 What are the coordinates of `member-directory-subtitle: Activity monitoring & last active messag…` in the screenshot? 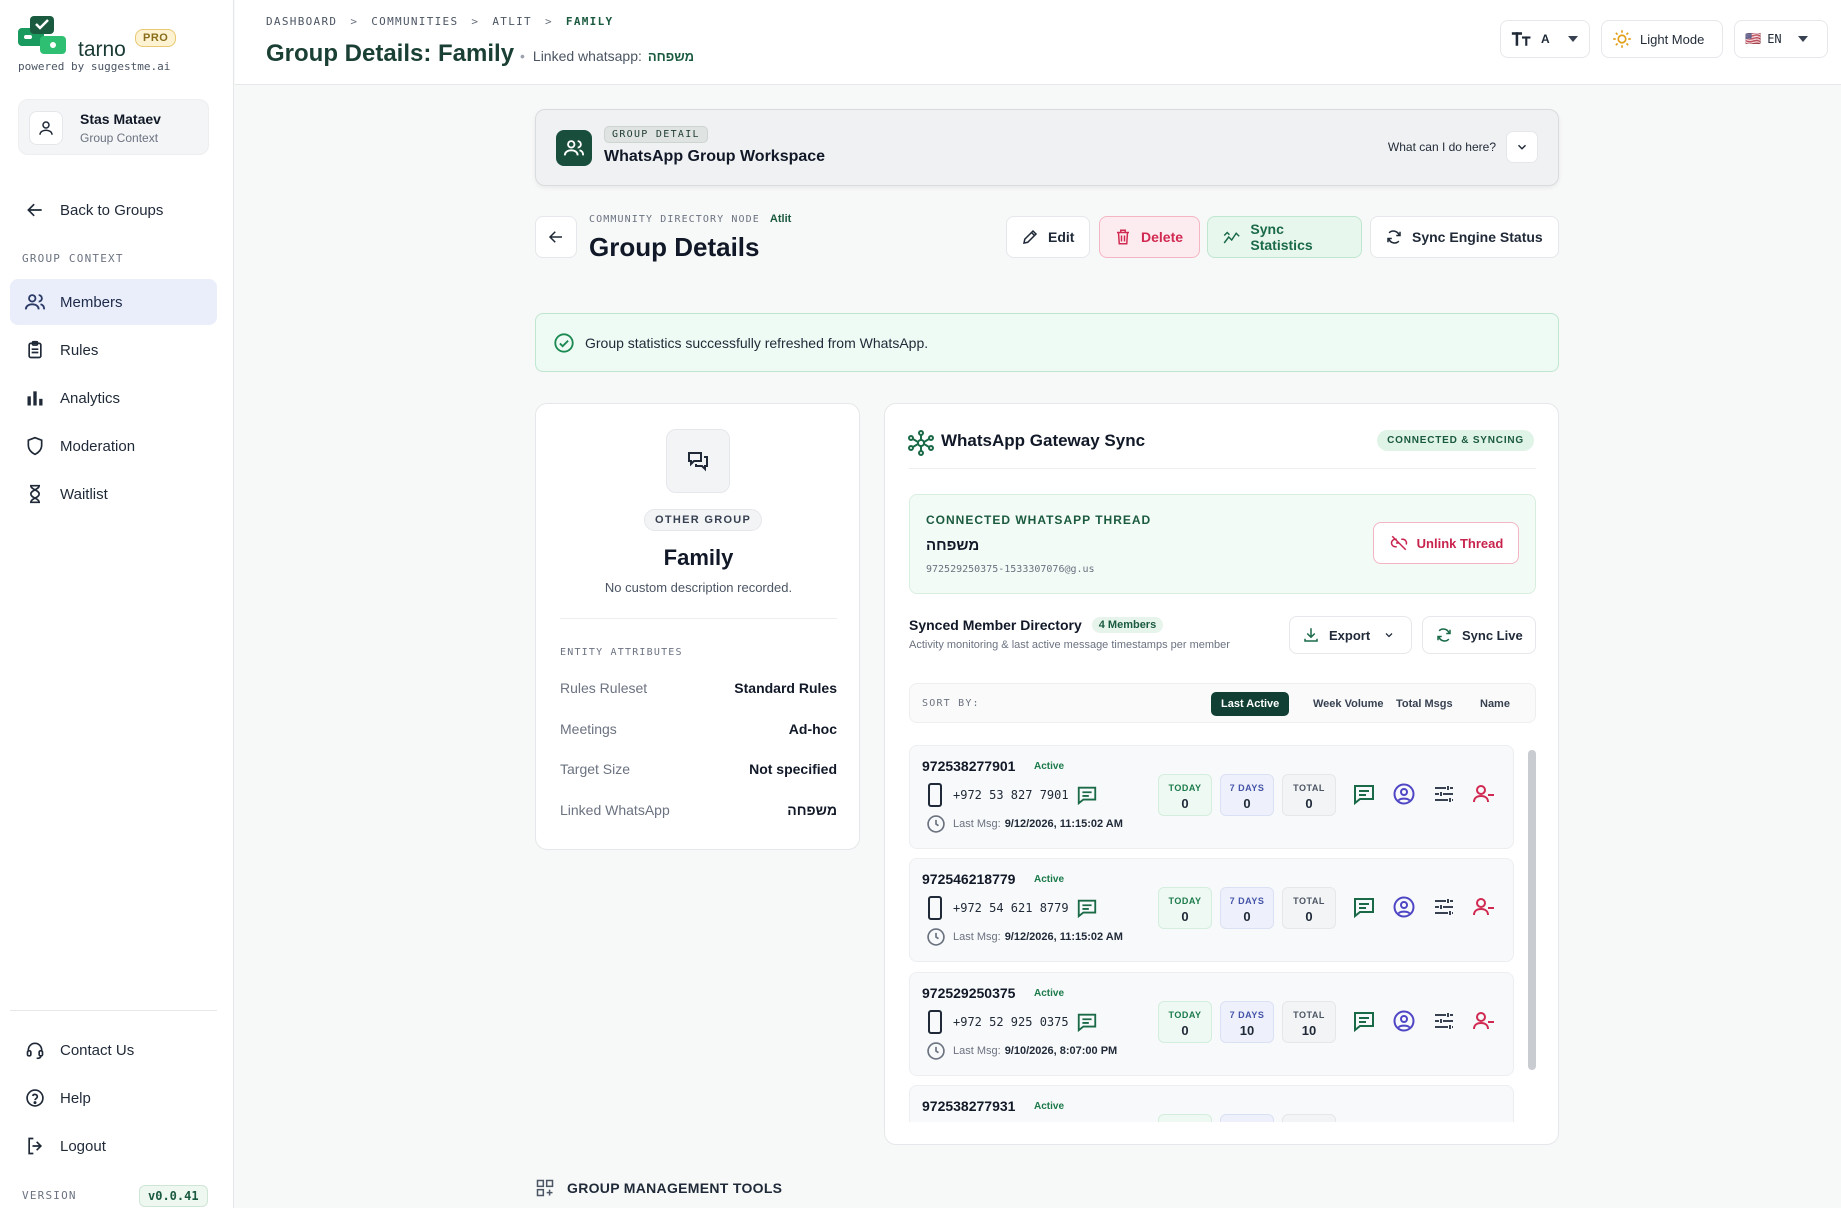 It's located at (1069, 645).